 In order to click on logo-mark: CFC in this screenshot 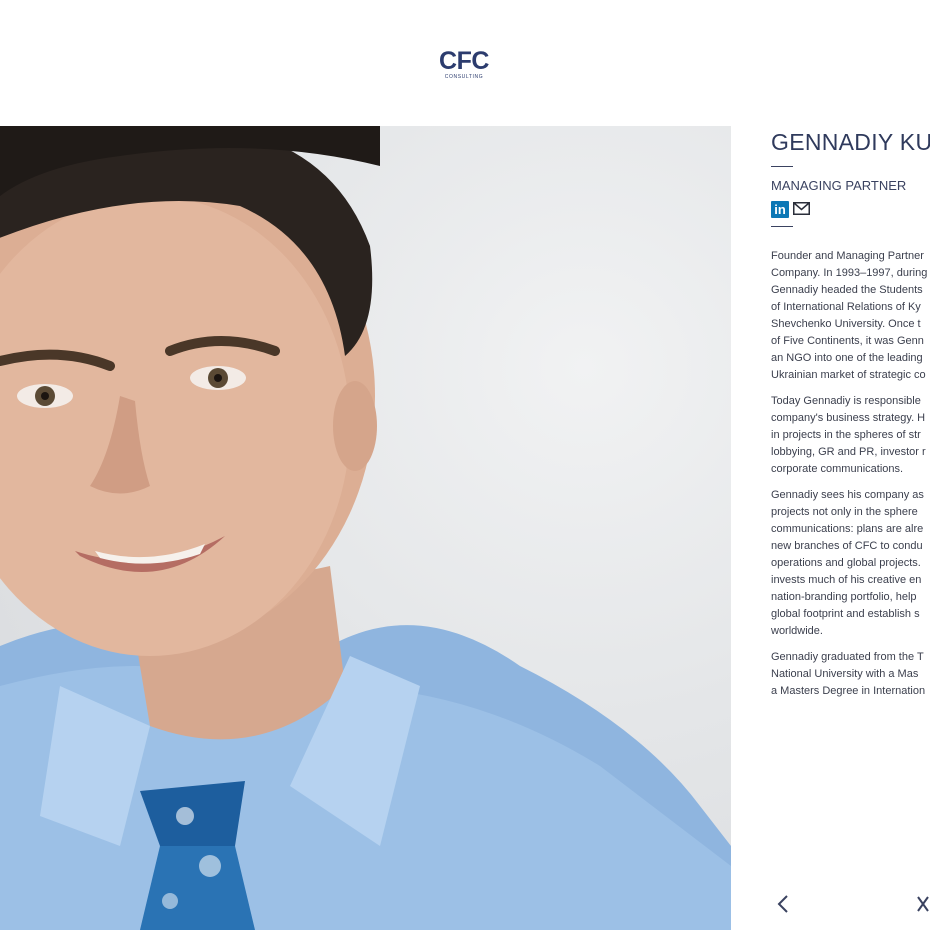, I will do `click(464, 61)`.